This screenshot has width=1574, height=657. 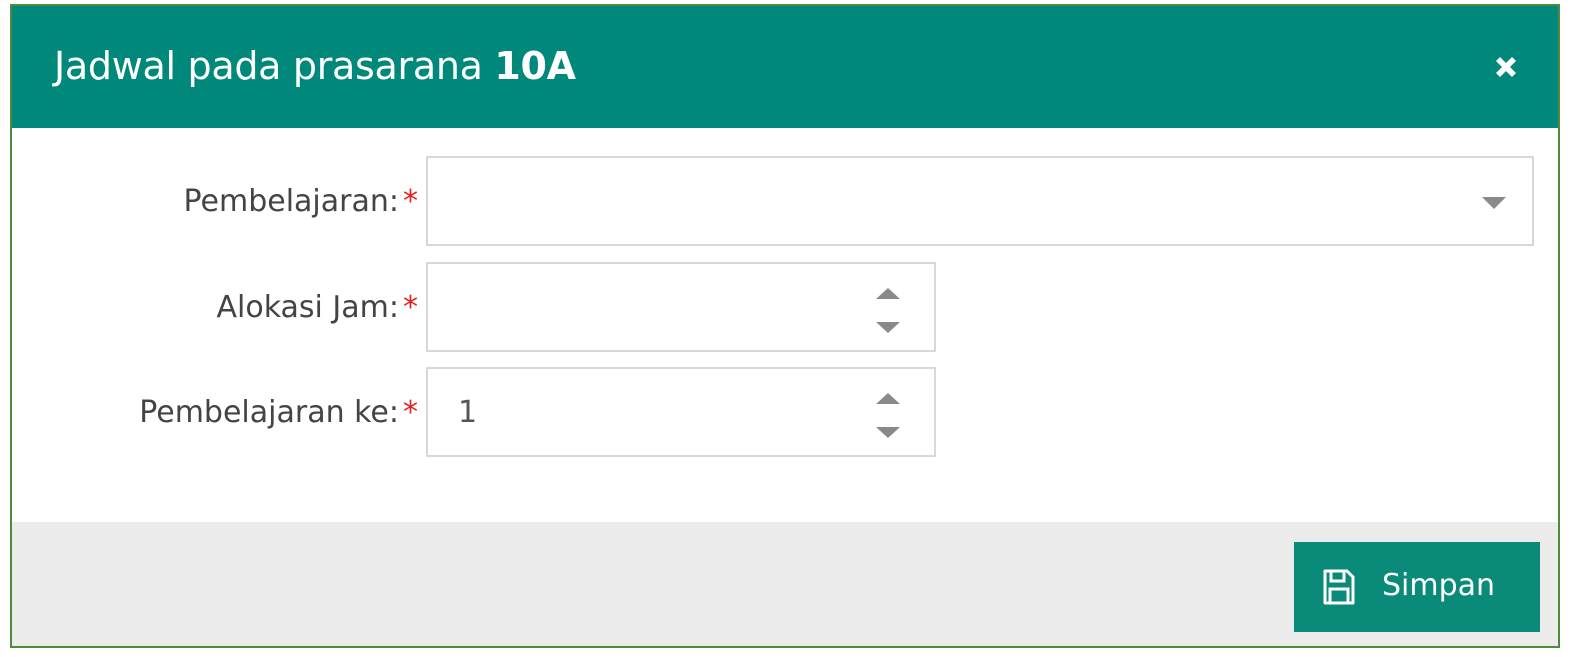 I want to click on form-row-pembelajaran-ke: Pembelajaran ke: * 1, so click(x=785, y=412).